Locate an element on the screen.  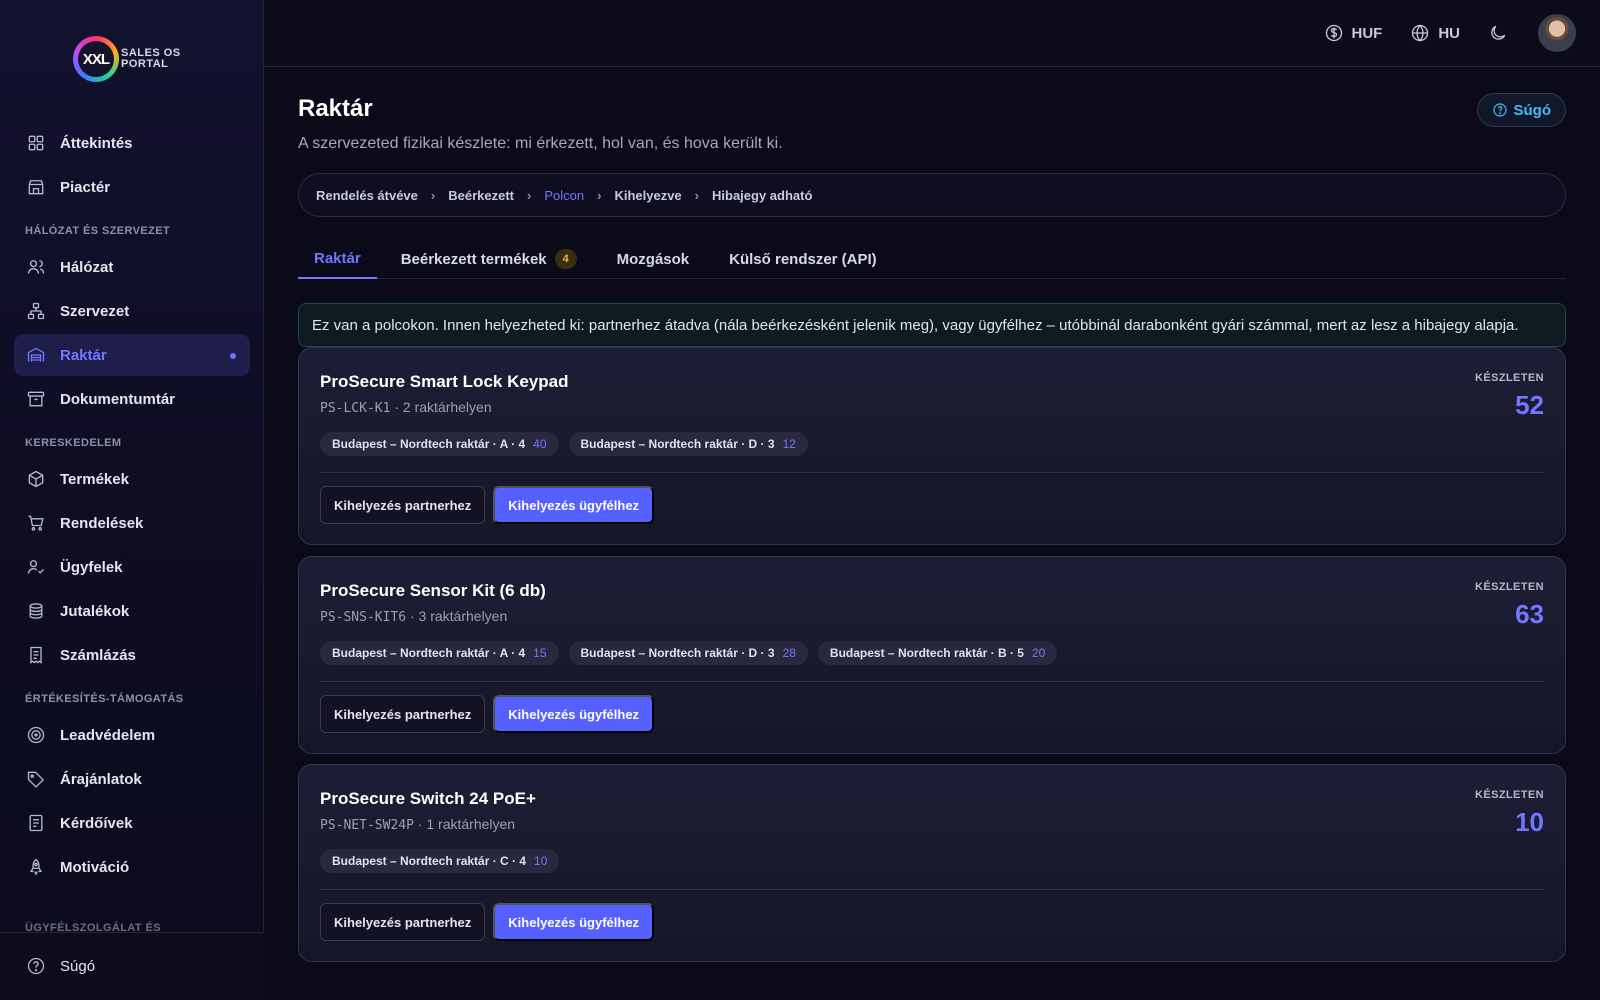
stock-value: 10 is located at coordinates (1529, 822).